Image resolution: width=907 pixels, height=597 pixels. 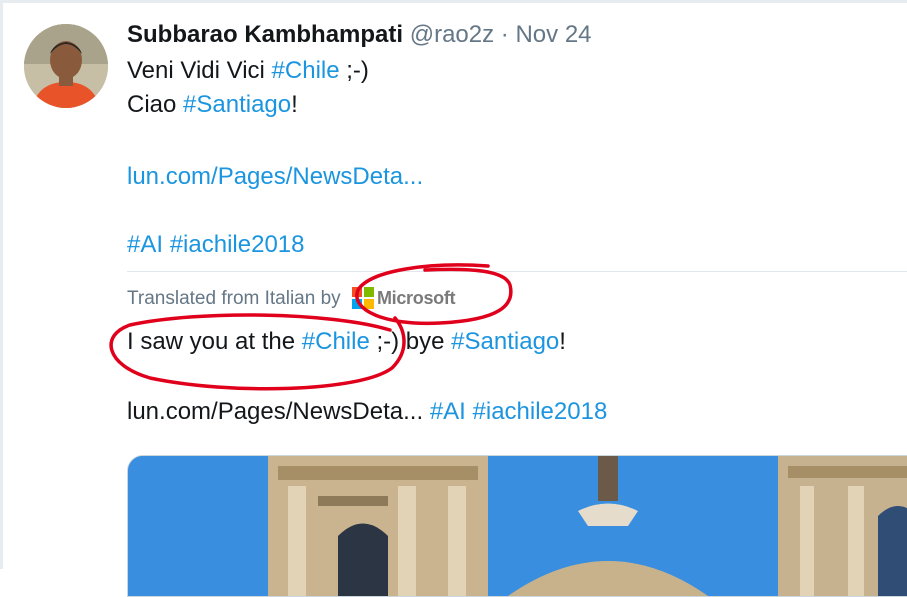 I want to click on tweet-line-1-suffix: ;-), so click(x=354, y=70).